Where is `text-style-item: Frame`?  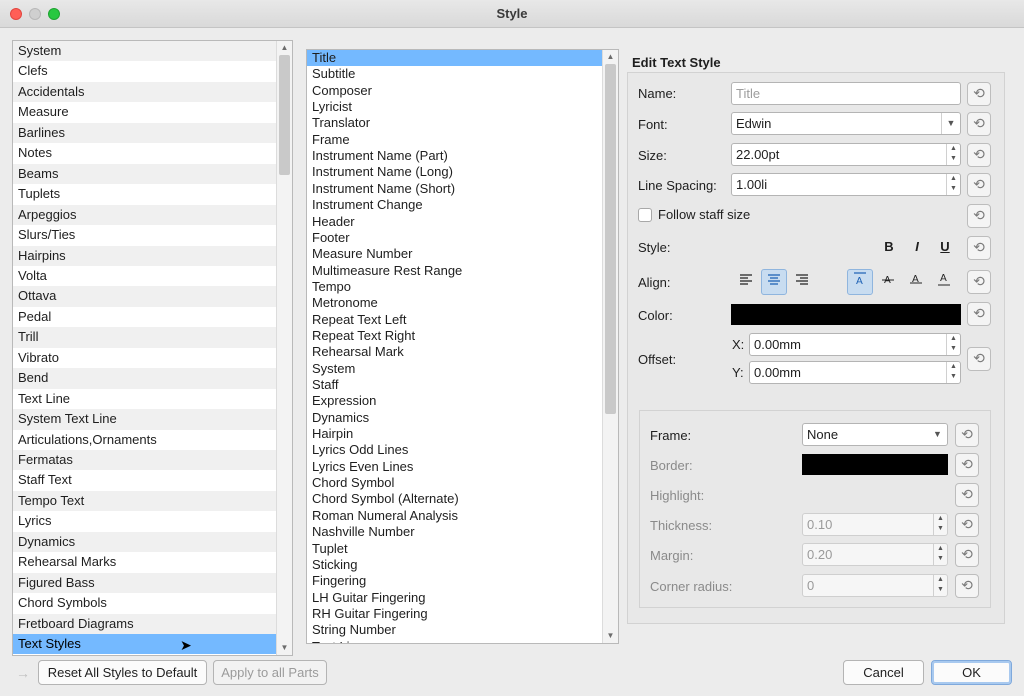
text-style-item: Frame is located at coordinates (455, 140).